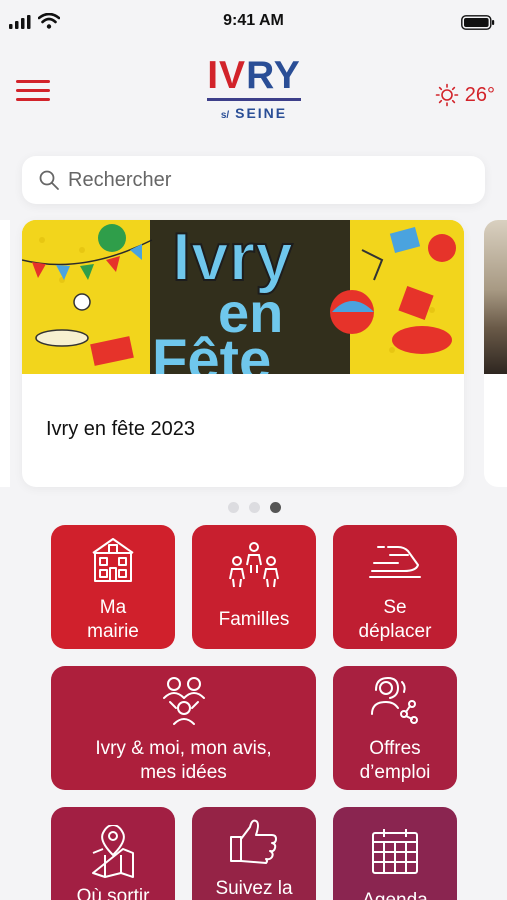  What do you see at coordinates (394, 700) in the screenshot?
I see `job-network-icon` at bounding box center [394, 700].